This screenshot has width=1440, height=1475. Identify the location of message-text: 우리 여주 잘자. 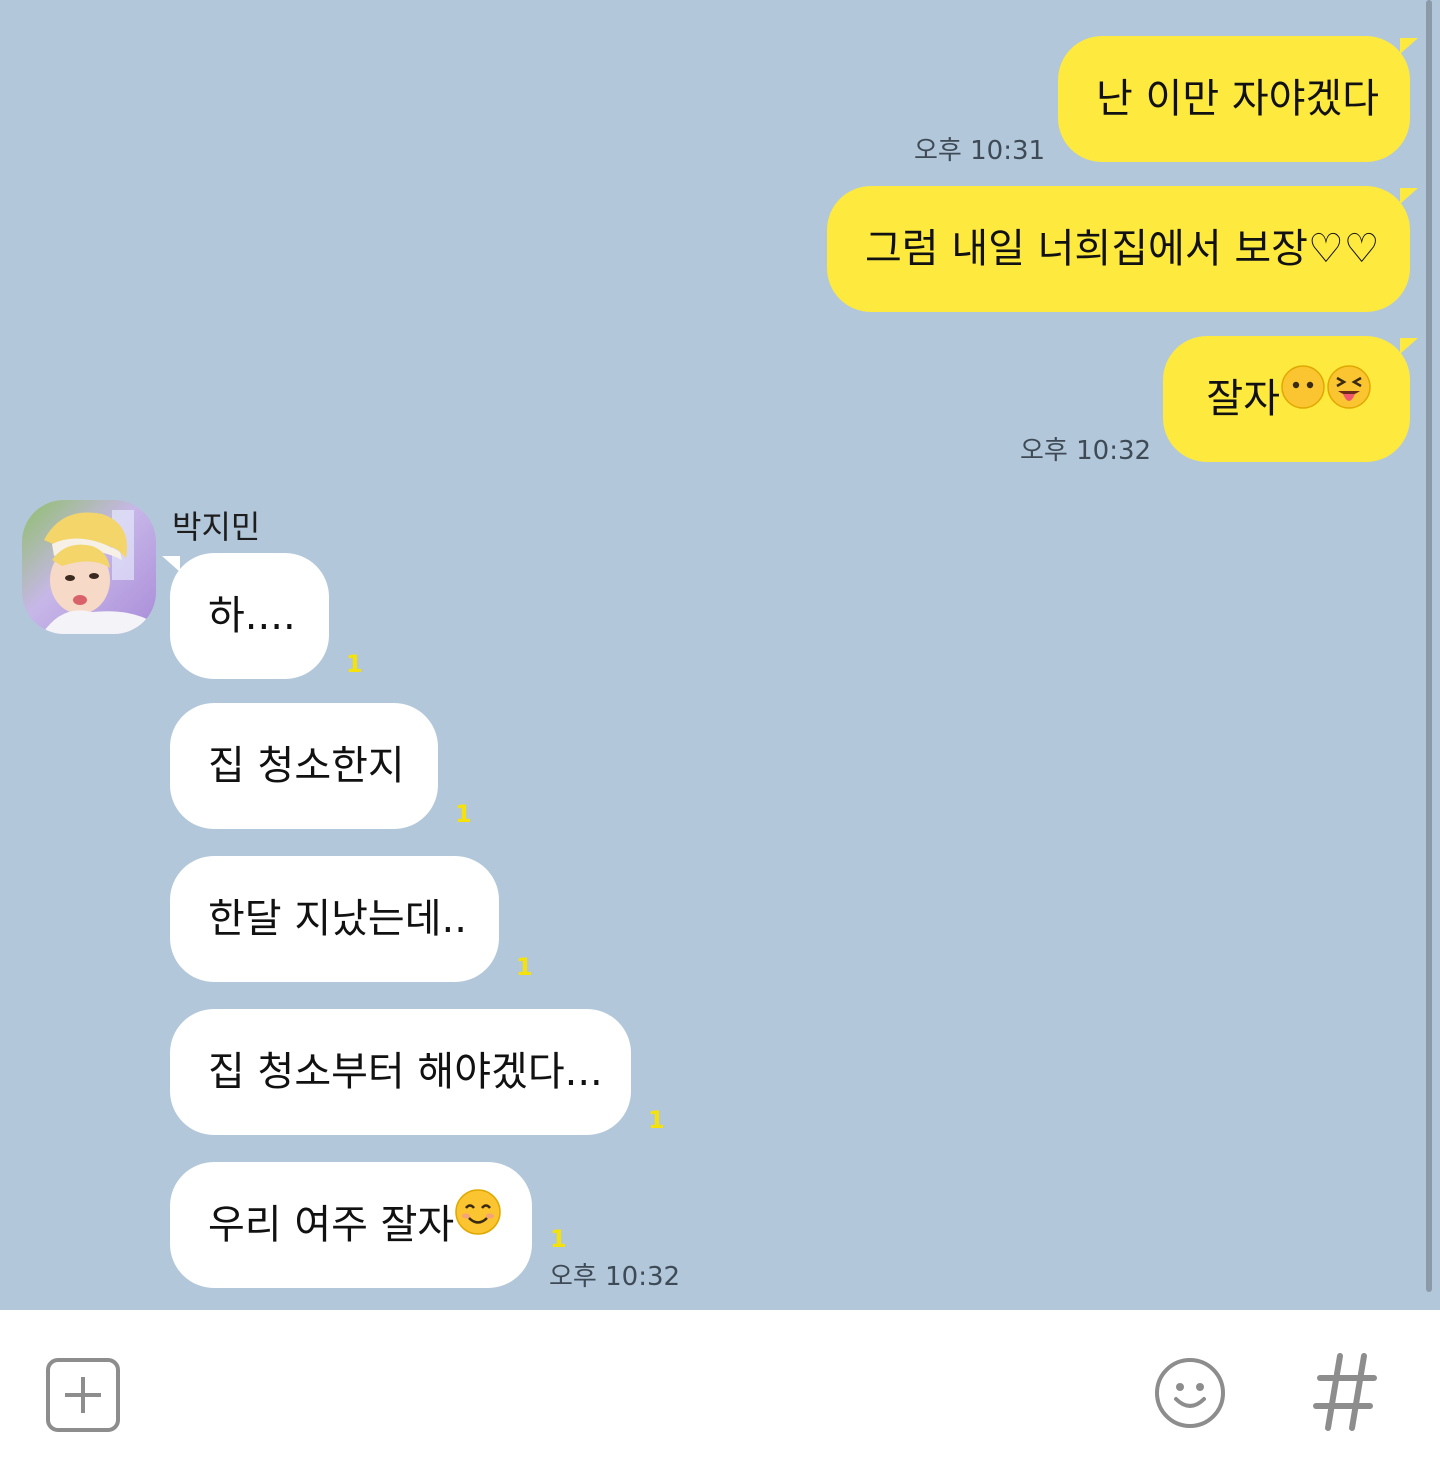
(331, 1225).